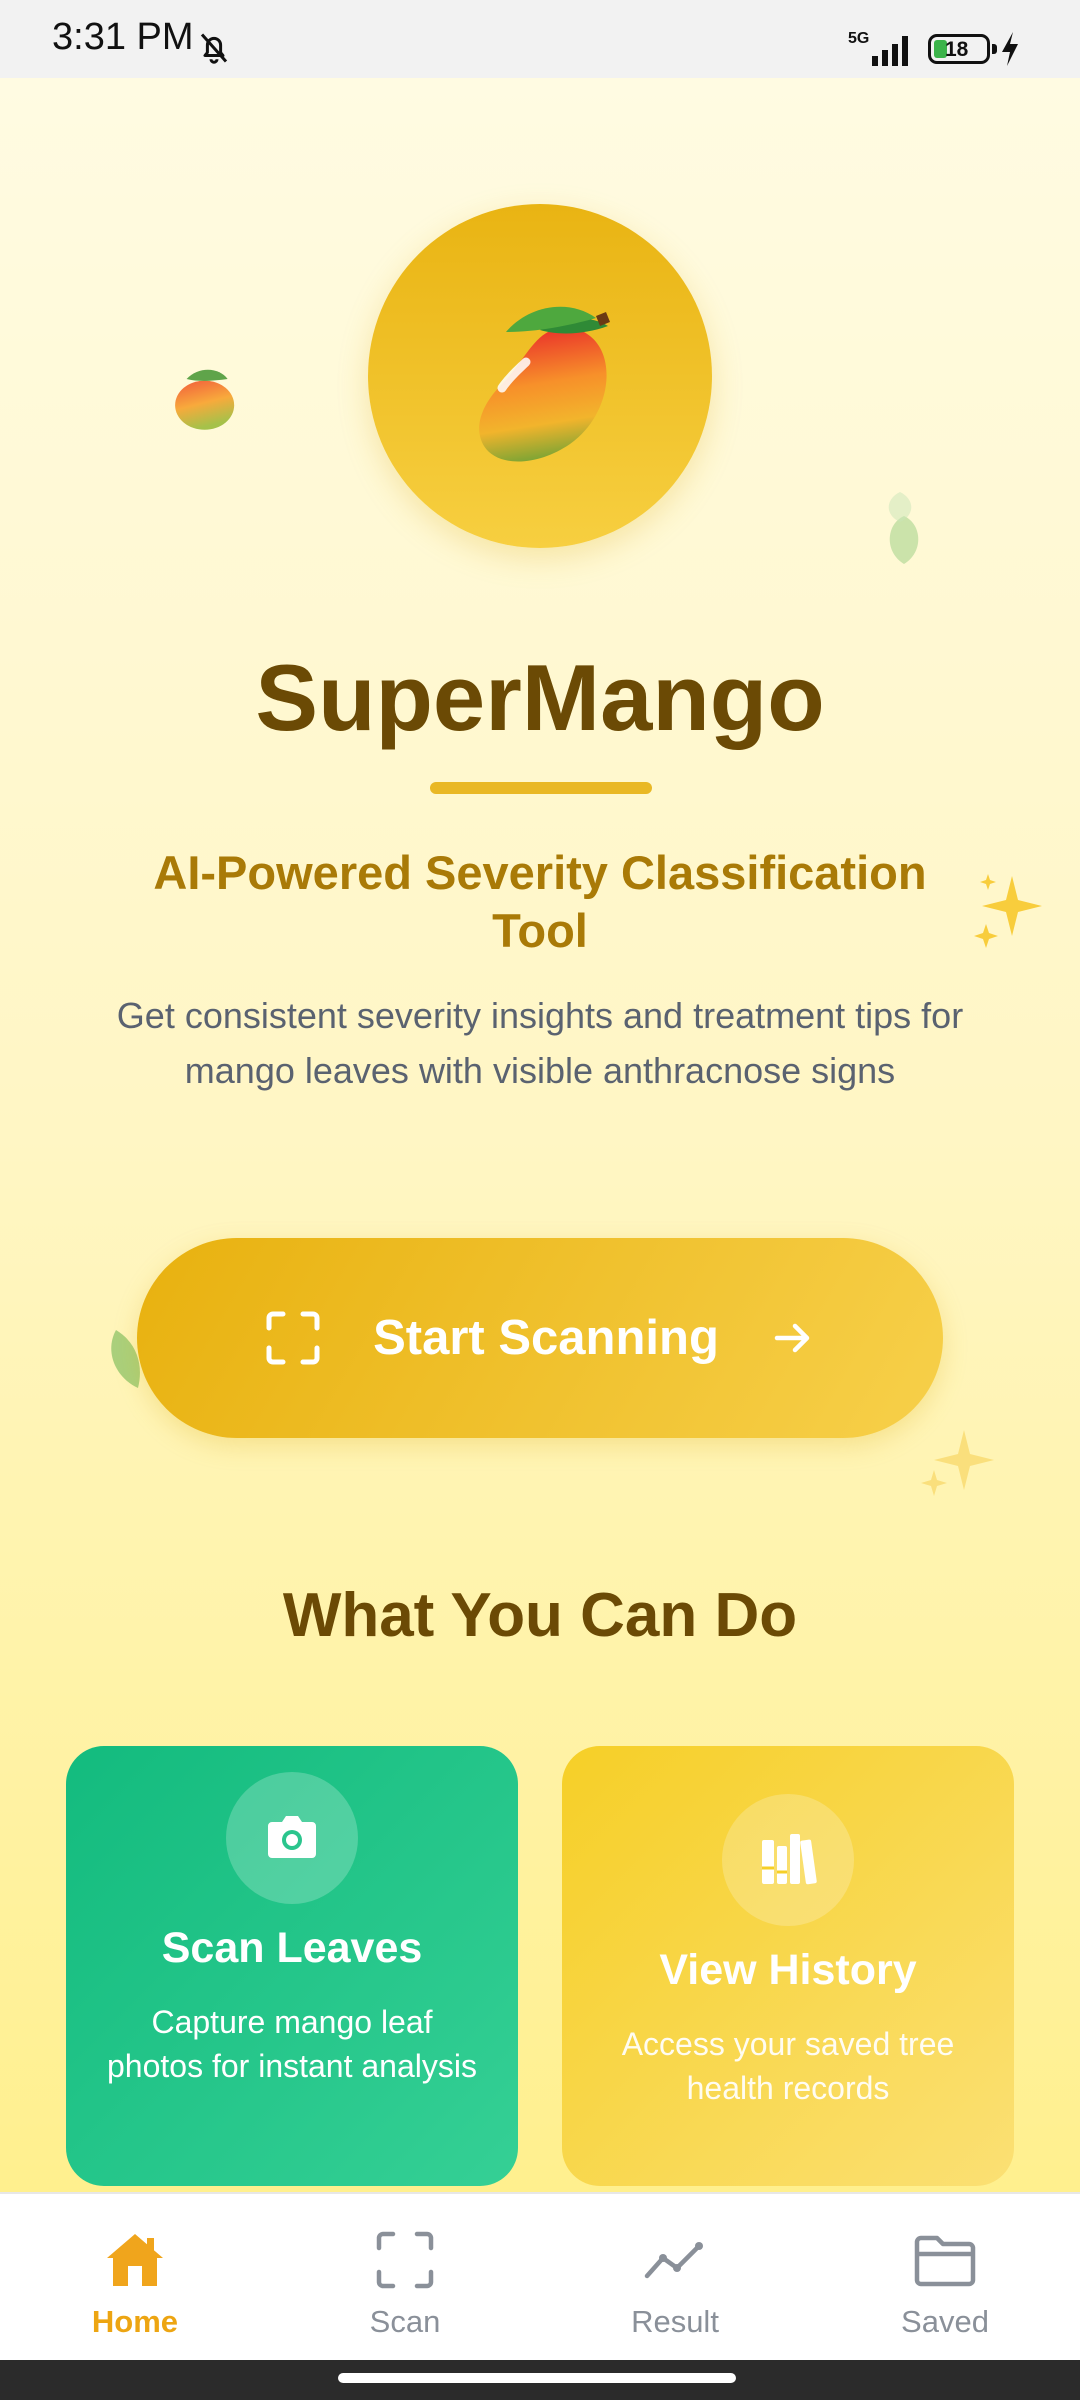  Describe the element at coordinates (135, 2260) in the screenshot. I see `home-icon` at that location.